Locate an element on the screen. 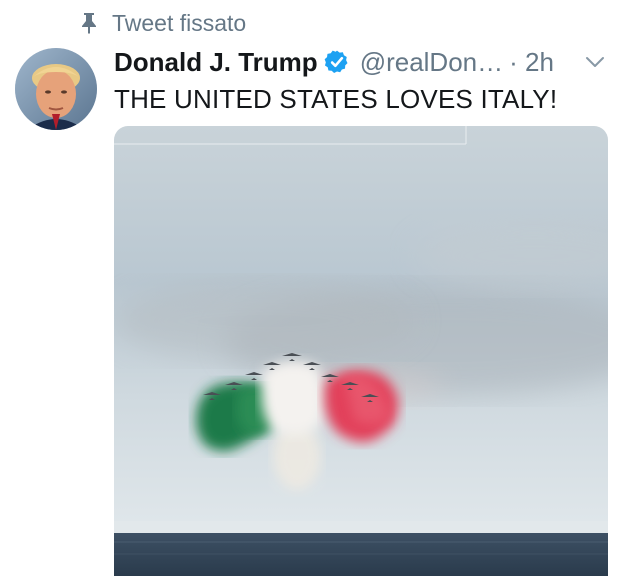 The image size is (626, 576). pin-icon is located at coordinates (89, 23).